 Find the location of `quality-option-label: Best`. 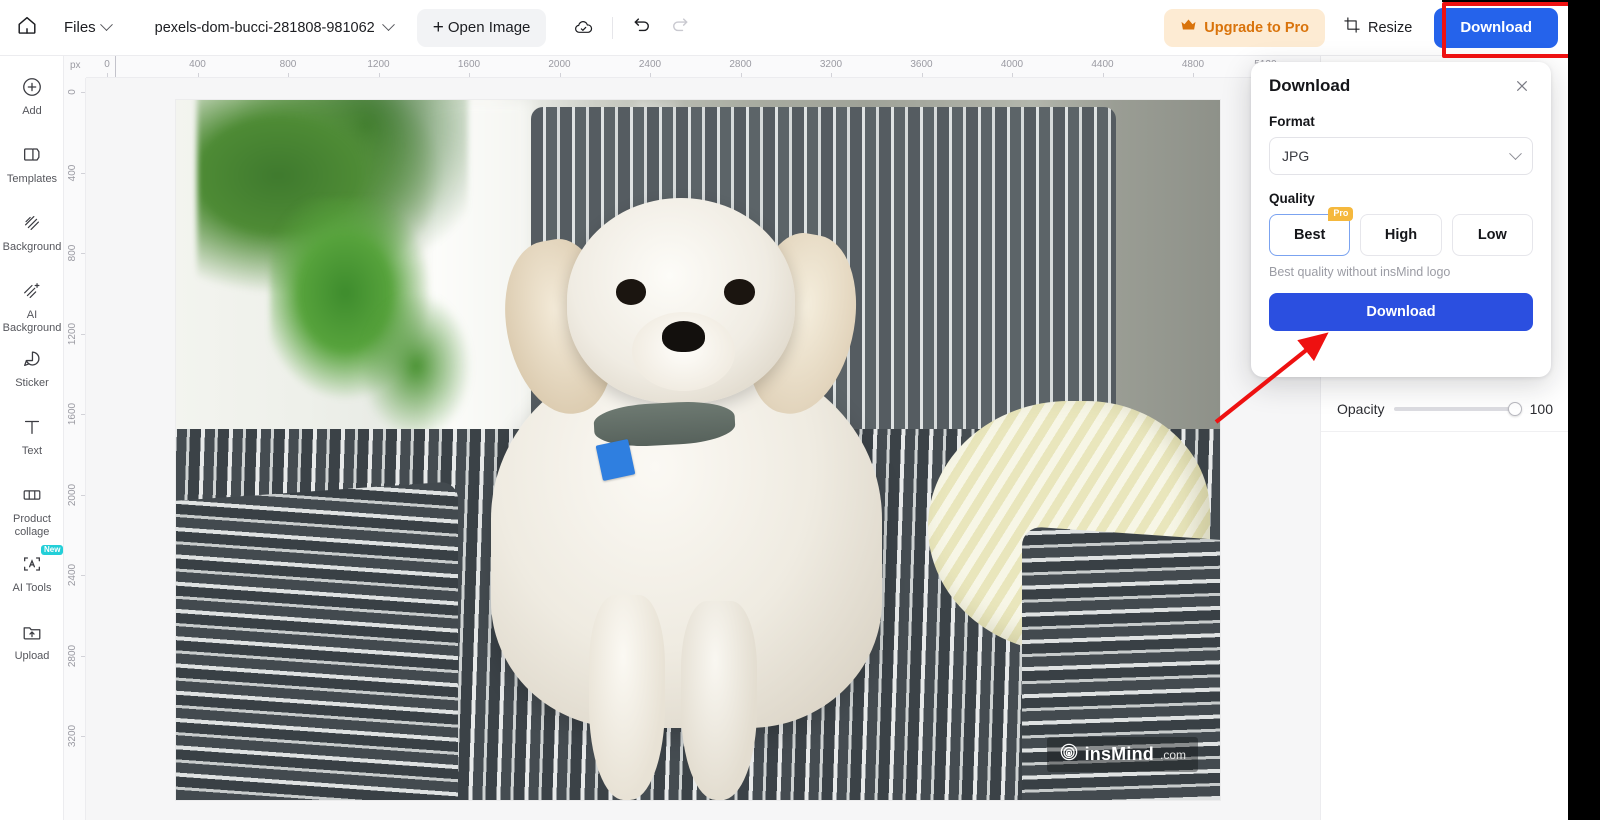

quality-option-label: Best is located at coordinates (1309, 235).